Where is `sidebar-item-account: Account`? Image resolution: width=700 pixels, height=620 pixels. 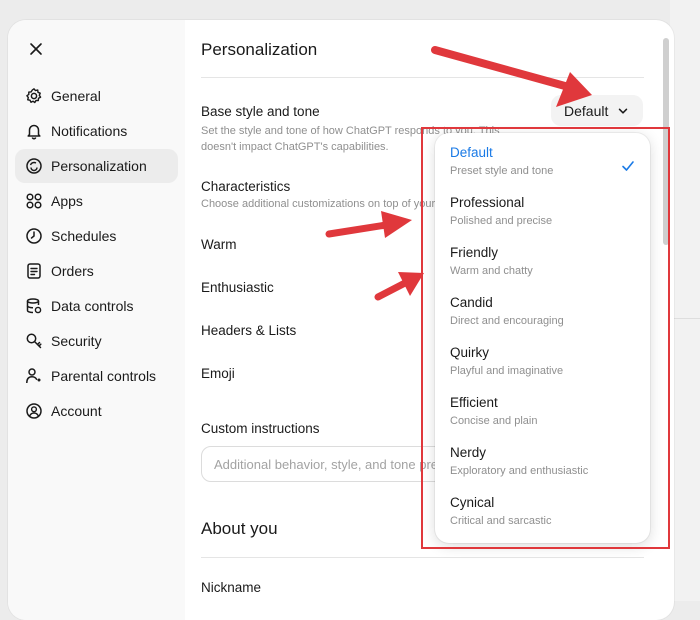 sidebar-item-account: Account is located at coordinates (96, 411).